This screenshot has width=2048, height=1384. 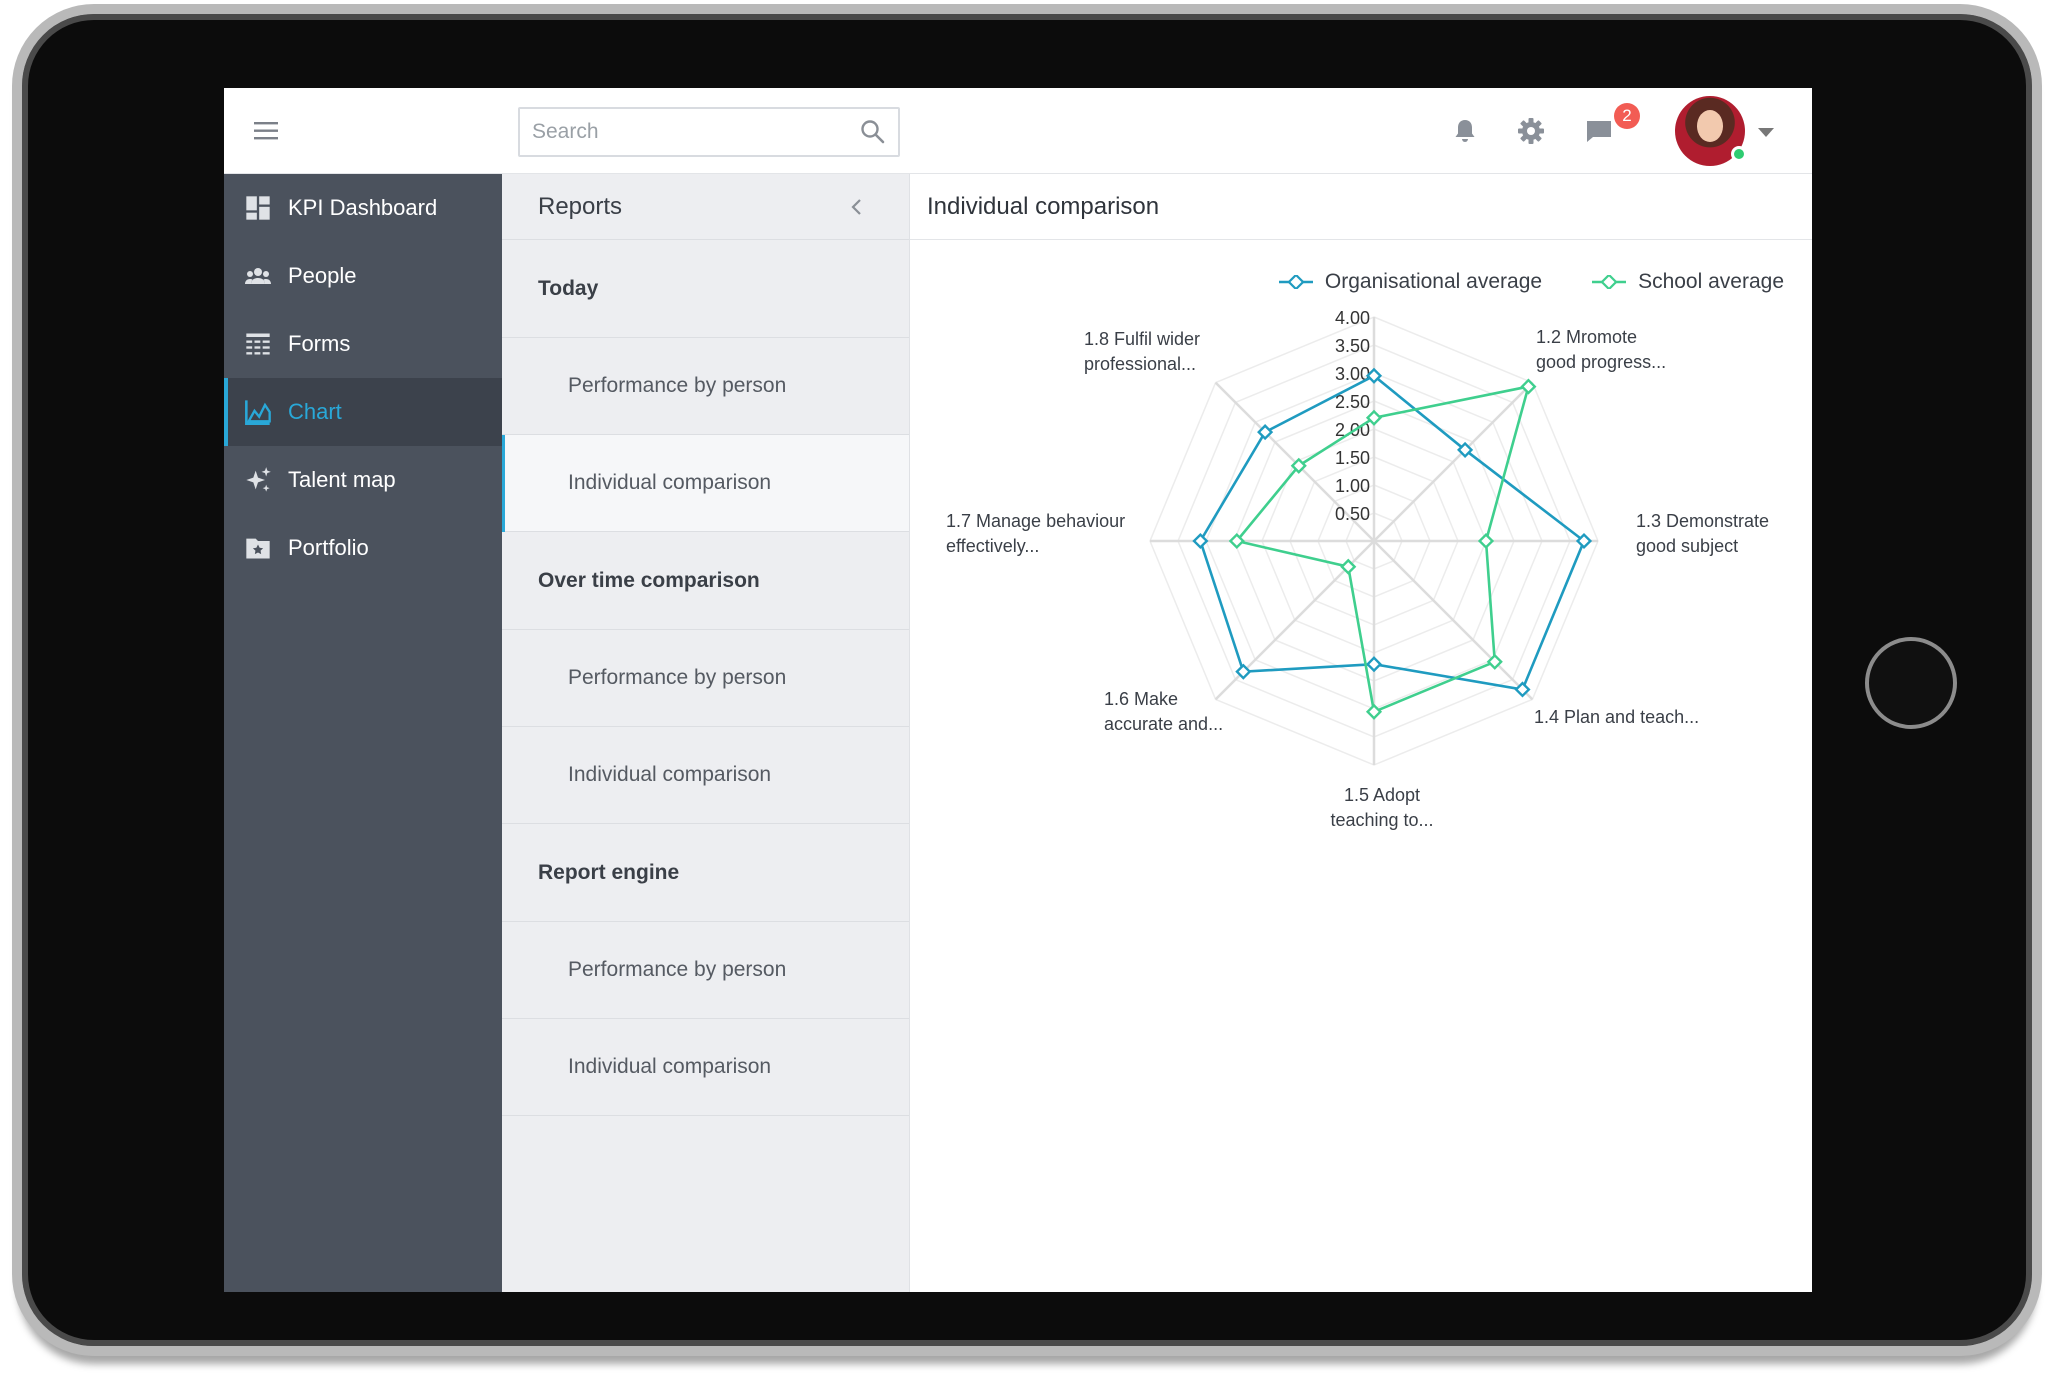 I want to click on sidebar-item-label: Forms, so click(x=319, y=343).